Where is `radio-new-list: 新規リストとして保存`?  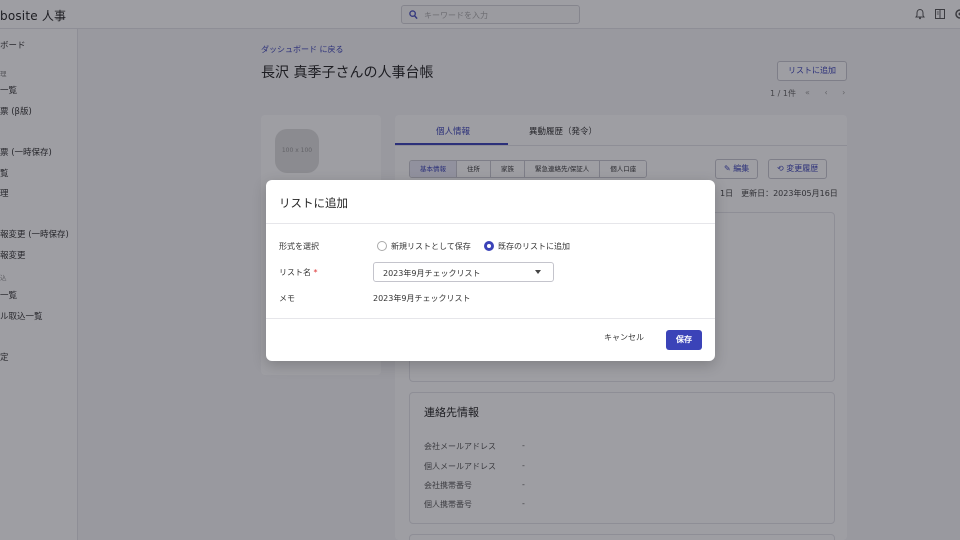 radio-new-list: 新規リストとして保存 is located at coordinates (424, 246).